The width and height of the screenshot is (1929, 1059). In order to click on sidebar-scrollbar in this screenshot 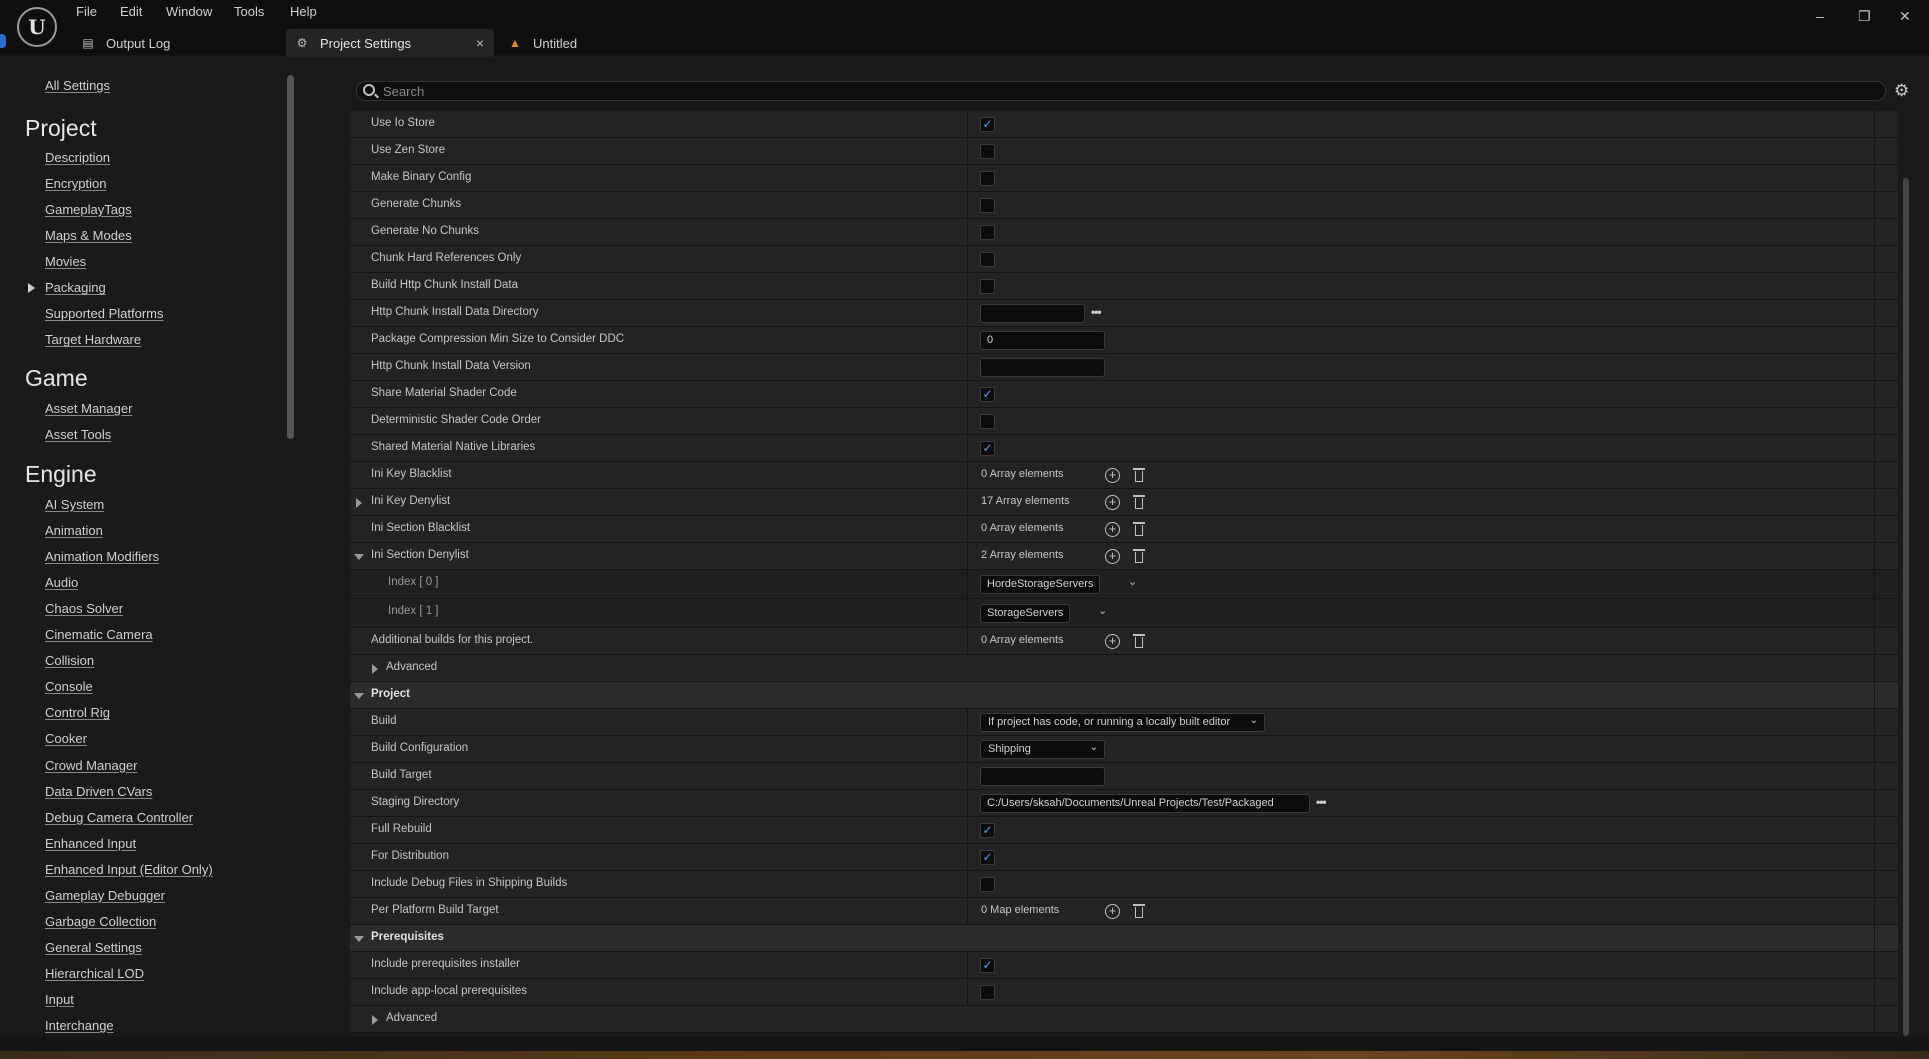, I will do `click(290, 257)`.